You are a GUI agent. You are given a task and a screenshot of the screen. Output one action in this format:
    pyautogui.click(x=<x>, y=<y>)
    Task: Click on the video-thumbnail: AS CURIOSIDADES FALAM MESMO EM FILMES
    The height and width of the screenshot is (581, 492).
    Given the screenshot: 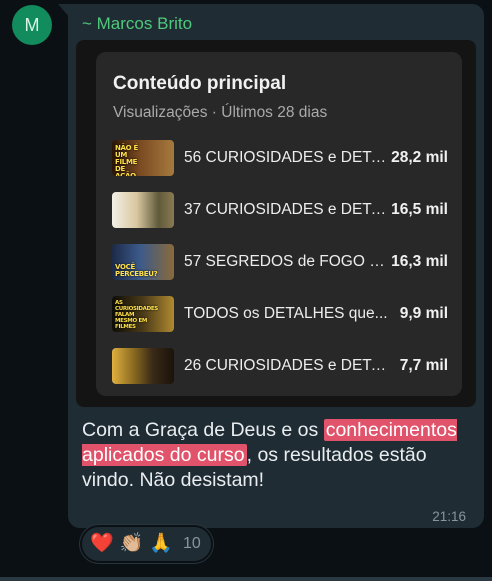 What is the action you would take?
    pyautogui.click(x=143, y=314)
    